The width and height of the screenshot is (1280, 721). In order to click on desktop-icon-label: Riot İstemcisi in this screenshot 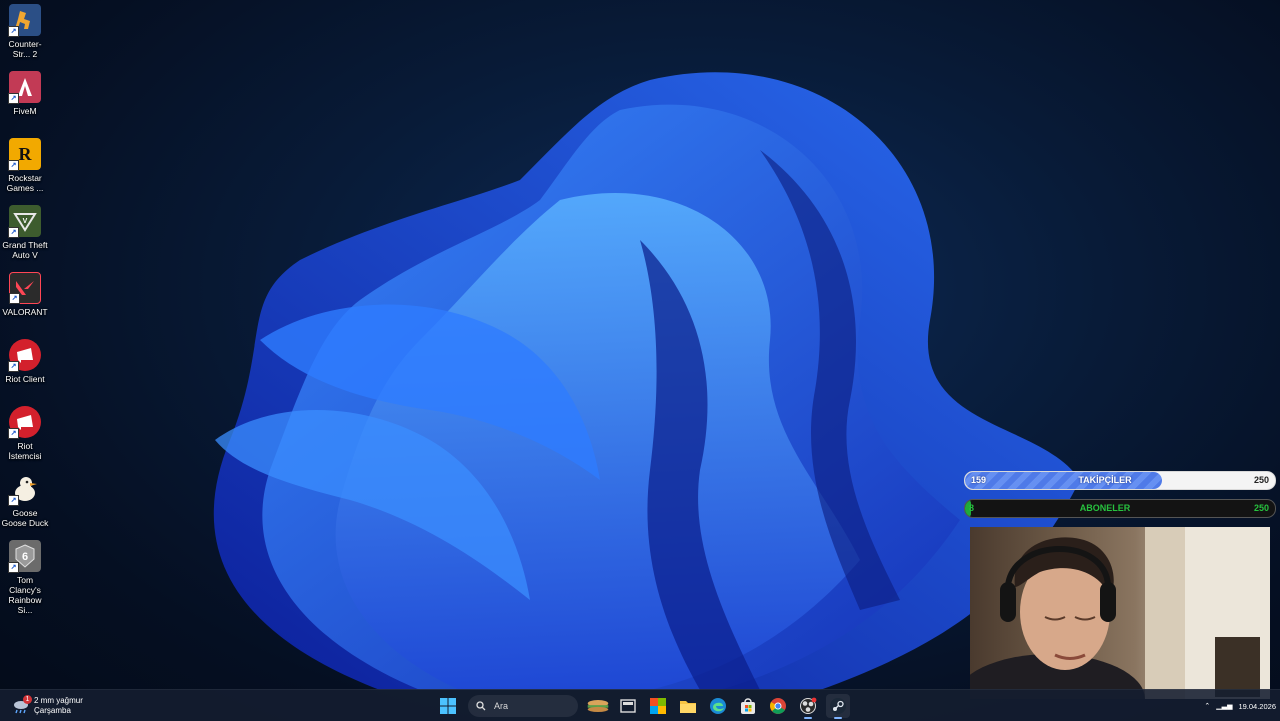, I will do `click(25, 451)`.